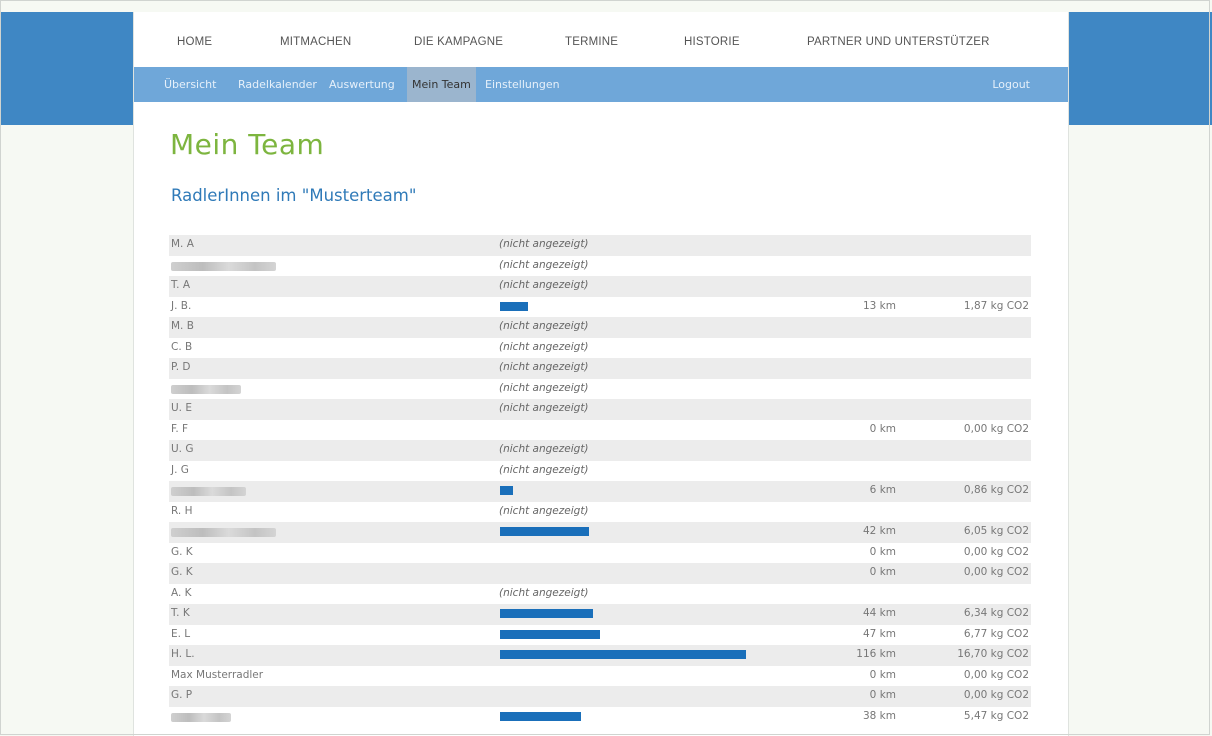 The height and width of the screenshot is (736, 1212). Describe the element at coordinates (600, 491) in the screenshot. I see `table-row: 6 km 0,86 kg CO2` at that location.